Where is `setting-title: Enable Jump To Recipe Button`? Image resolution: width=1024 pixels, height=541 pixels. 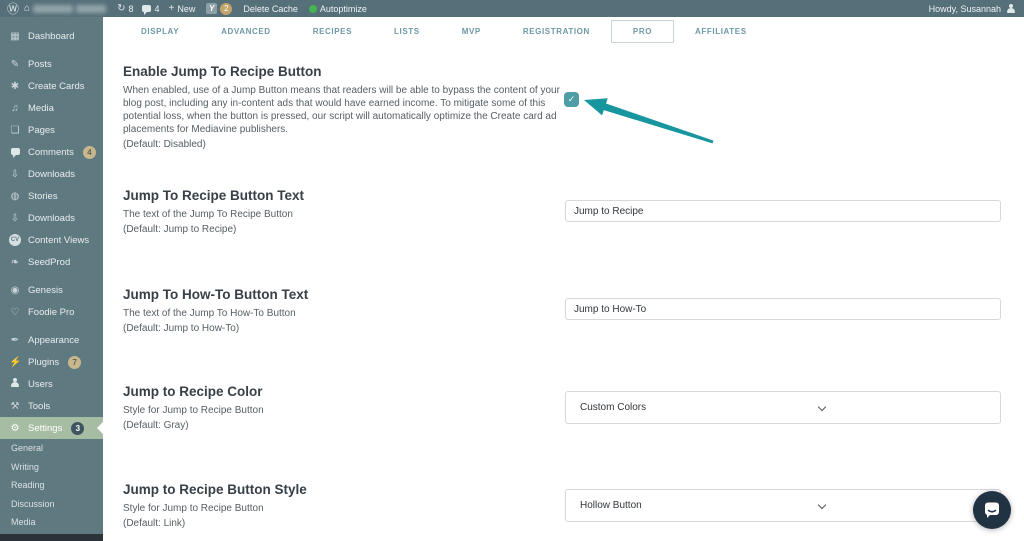
setting-title: Enable Jump To Recipe Button is located at coordinates (222, 71).